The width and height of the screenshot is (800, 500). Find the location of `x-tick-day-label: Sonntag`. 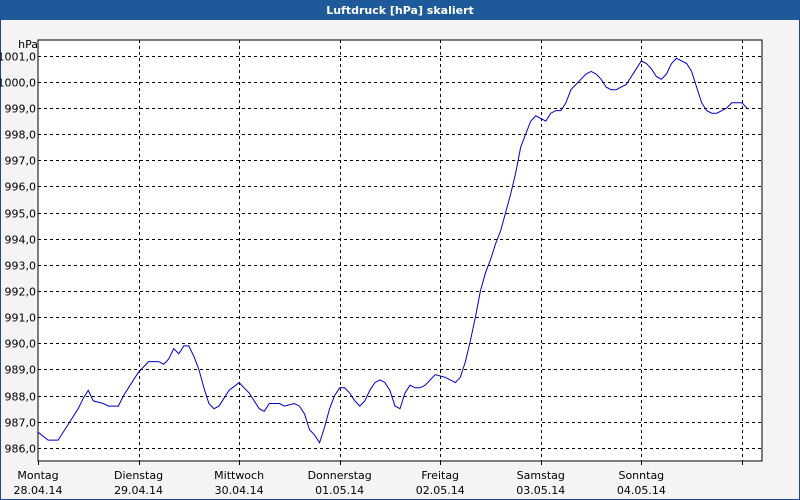

x-tick-day-label: Sonntag is located at coordinates (641, 475).